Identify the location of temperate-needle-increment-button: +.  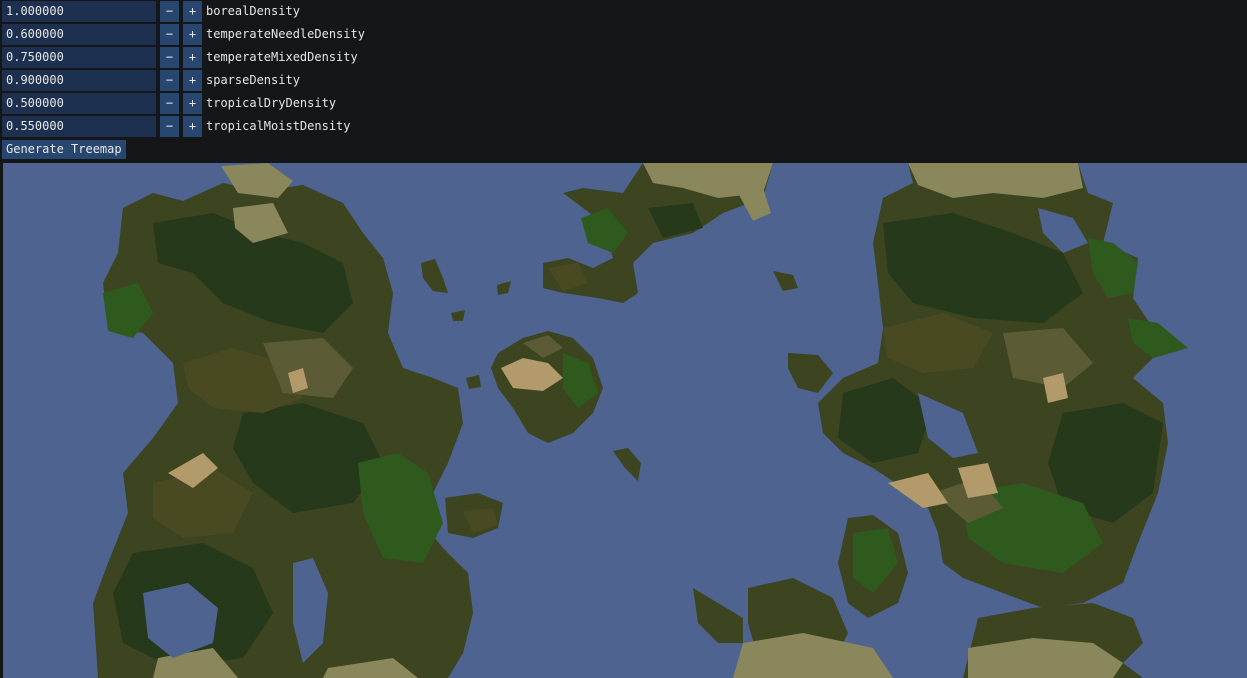
(192, 34).